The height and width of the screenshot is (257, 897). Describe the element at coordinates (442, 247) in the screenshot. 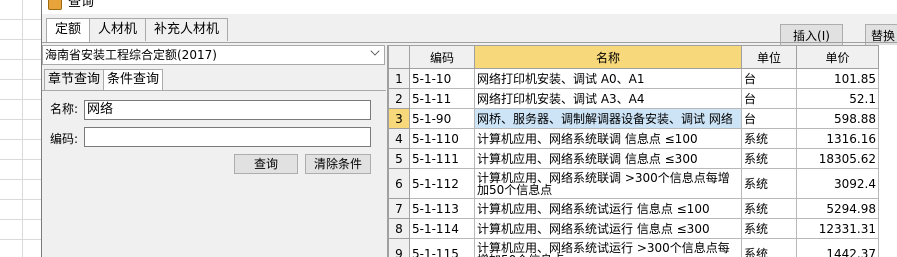

I see `cell-code: 5-1-115` at that location.